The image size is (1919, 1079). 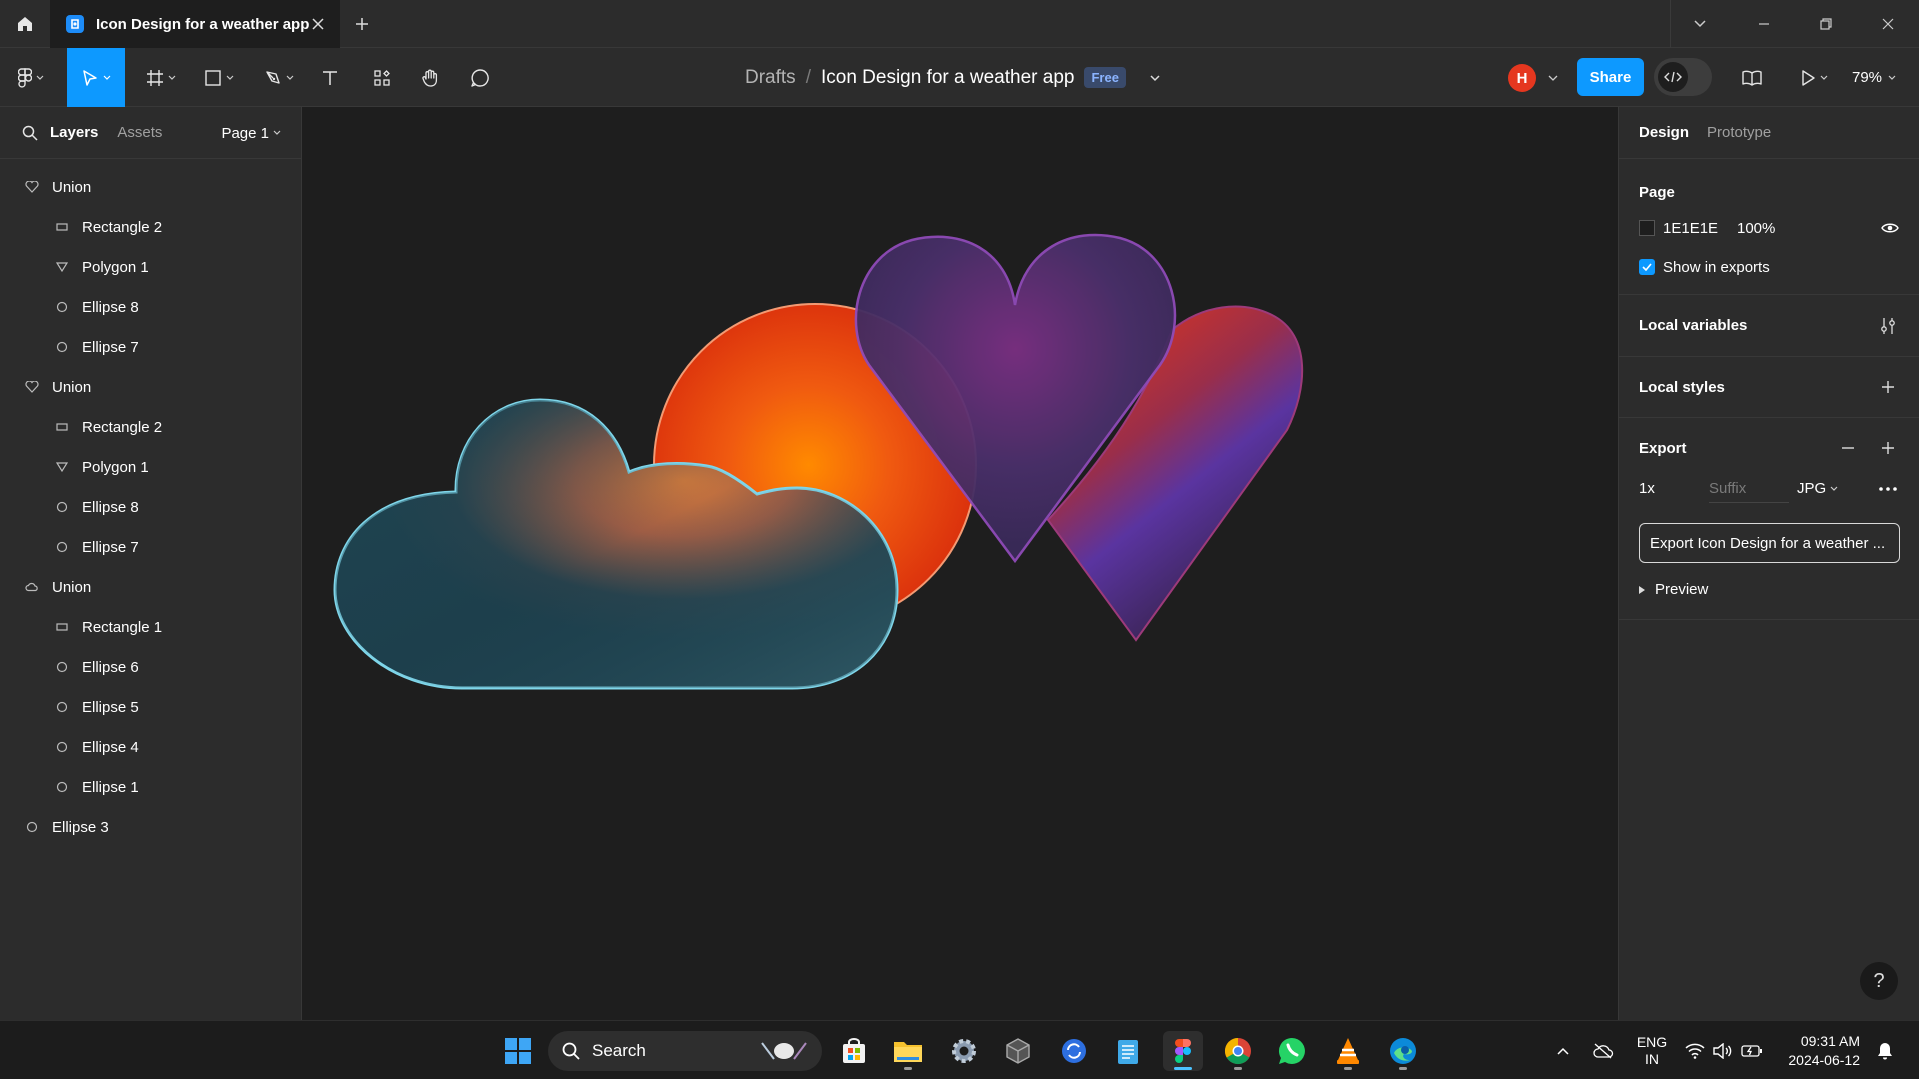 I want to click on heart-icon, so click(x=32, y=387).